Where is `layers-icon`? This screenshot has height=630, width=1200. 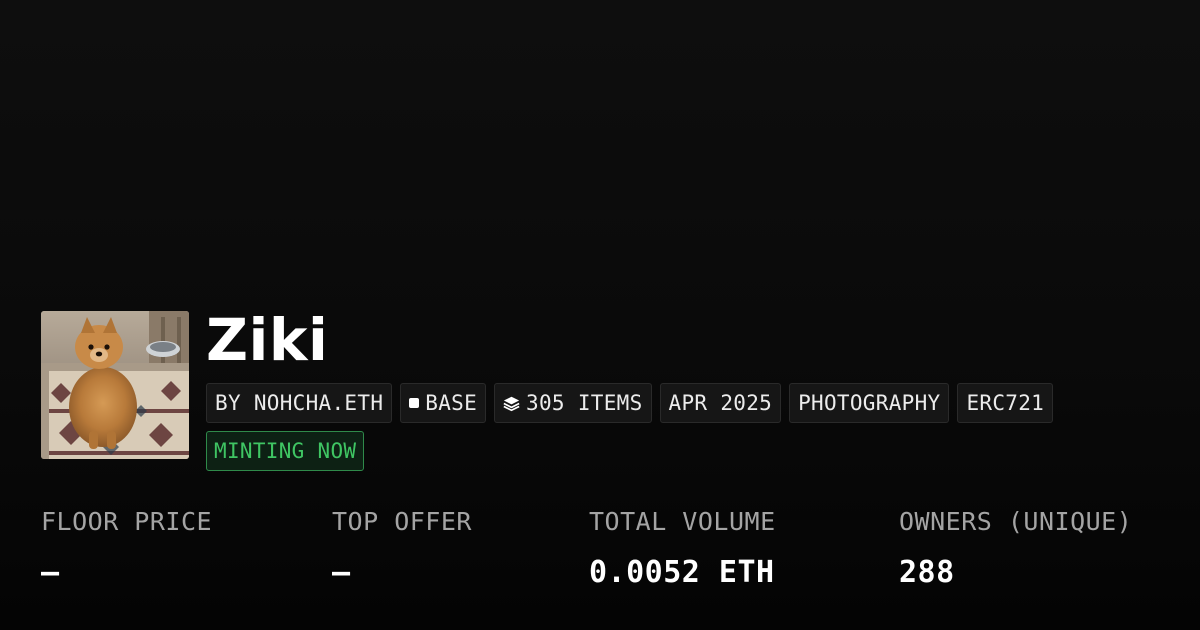
layers-icon is located at coordinates (511, 403).